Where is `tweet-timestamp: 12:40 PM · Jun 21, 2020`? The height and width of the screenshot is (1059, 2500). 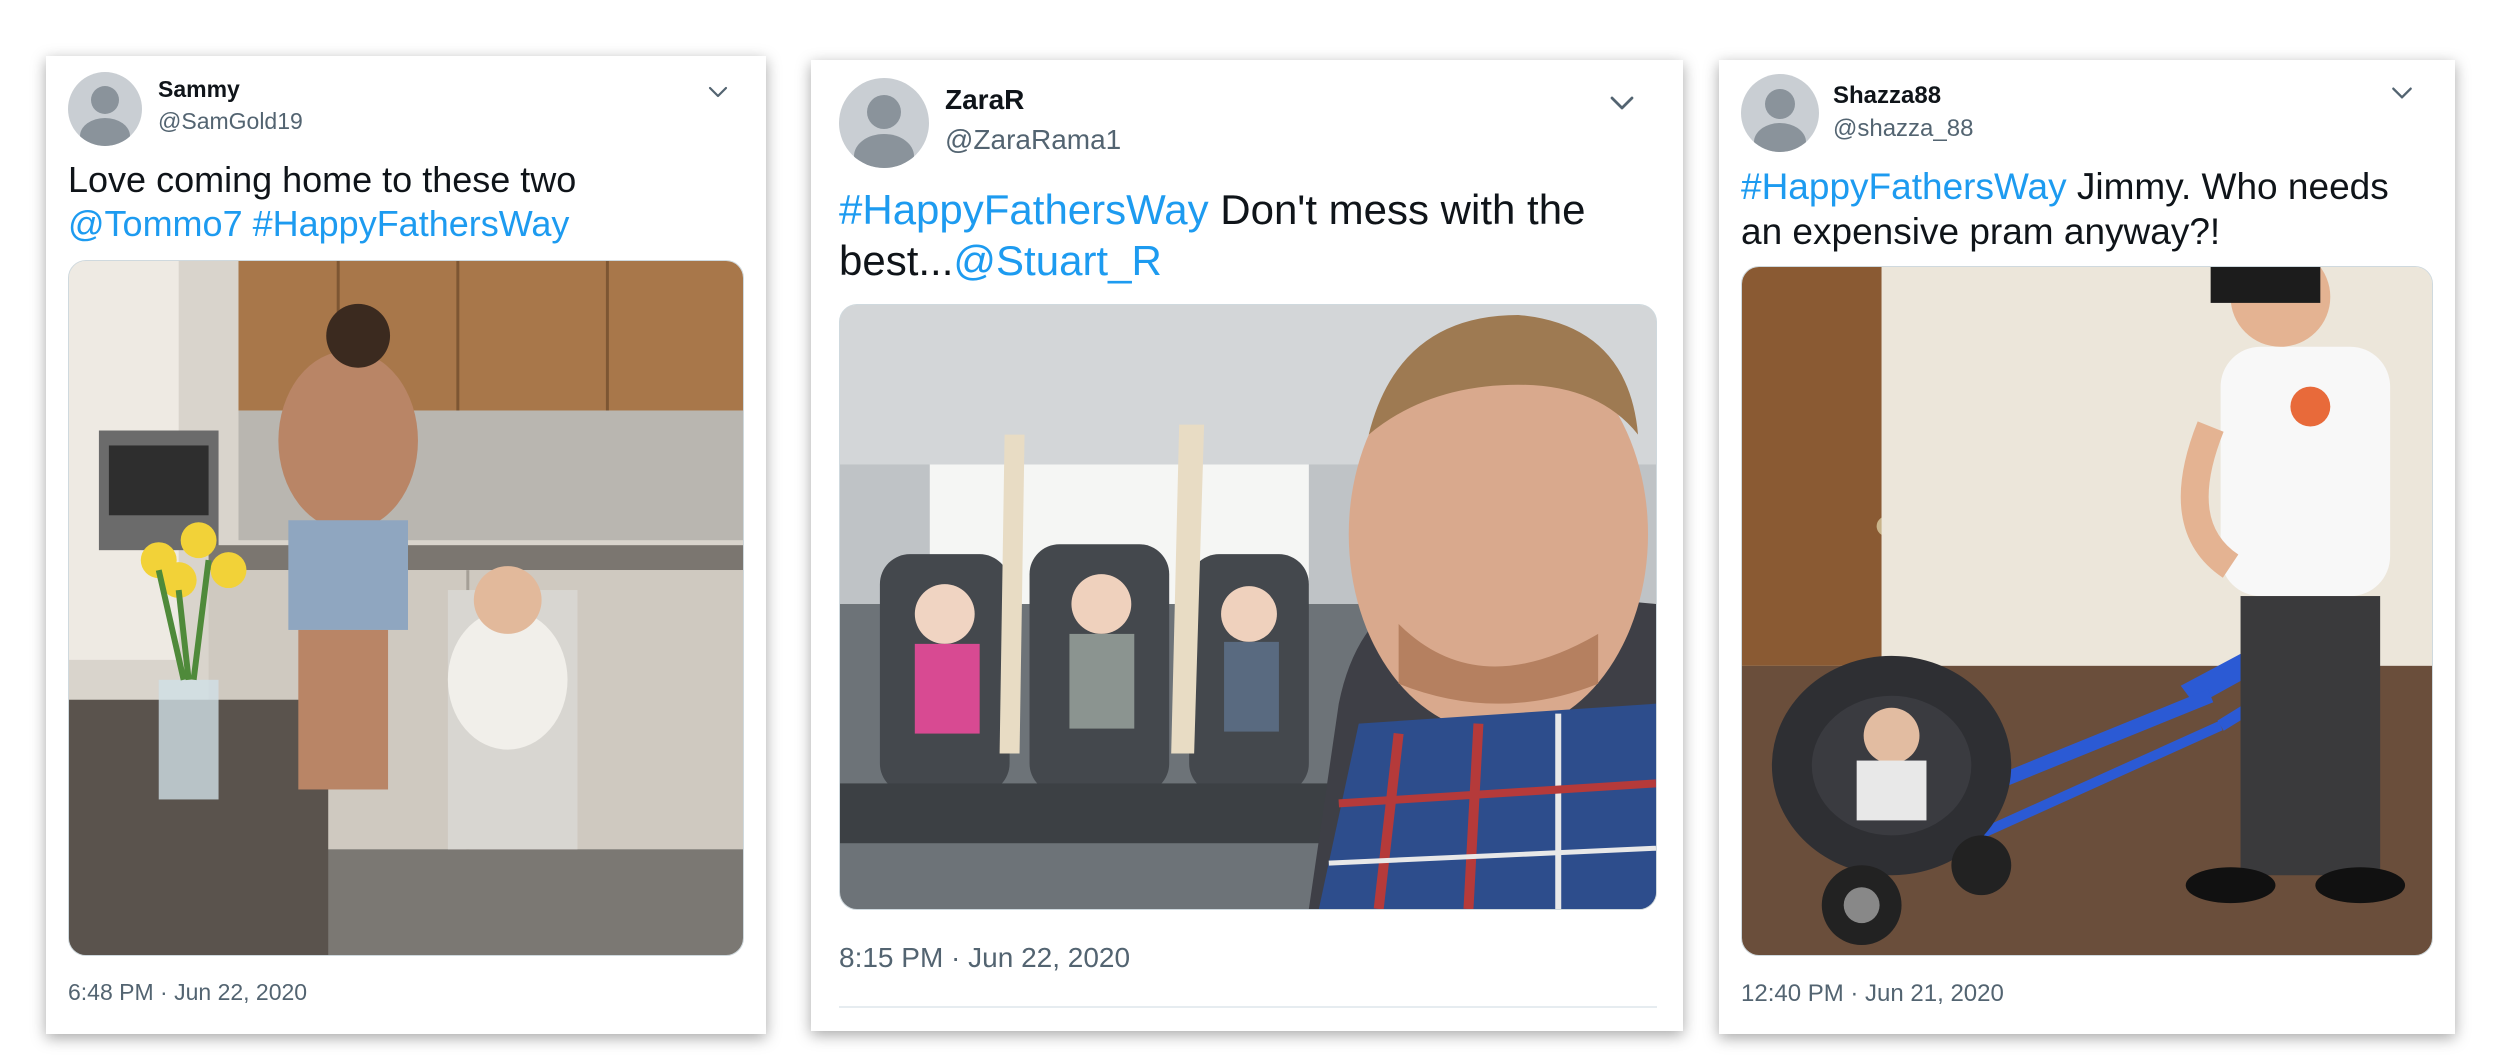
tweet-timestamp: 12:40 PM · Jun 21, 2020 is located at coordinates (1872, 994).